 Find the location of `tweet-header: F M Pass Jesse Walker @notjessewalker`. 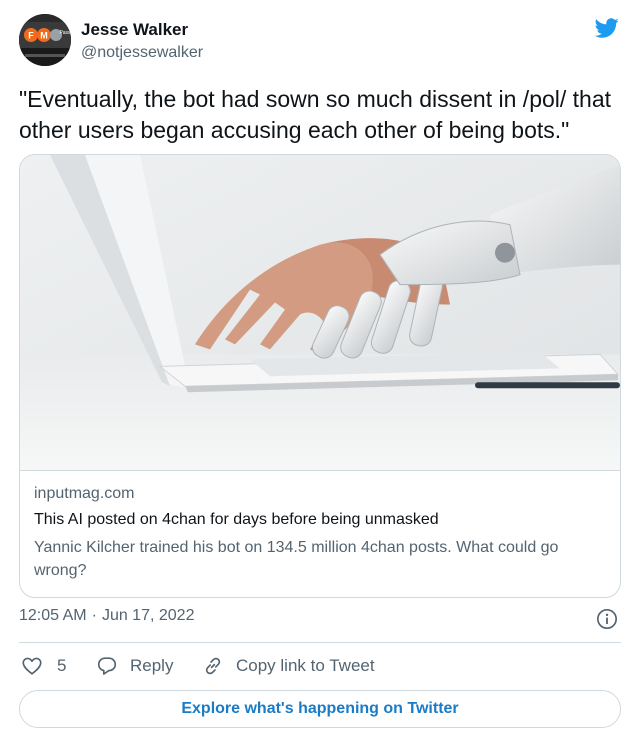

tweet-header: F M Pass Jesse Walker @notjessewalker is located at coordinates (320, 42).